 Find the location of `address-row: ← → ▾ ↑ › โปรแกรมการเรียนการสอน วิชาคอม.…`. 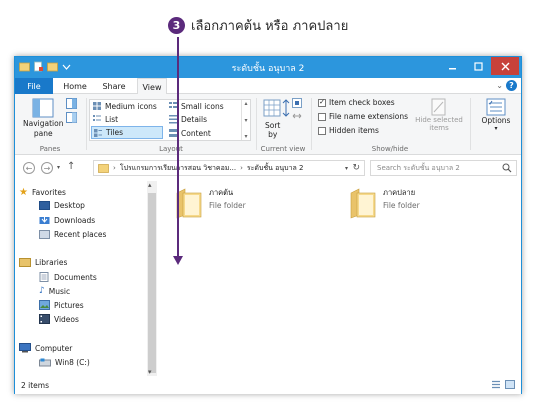

address-row: ← → ▾ ↑ › โปรแกรมการเรียนการสอน วิชาคอม.… is located at coordinates (268, 168).